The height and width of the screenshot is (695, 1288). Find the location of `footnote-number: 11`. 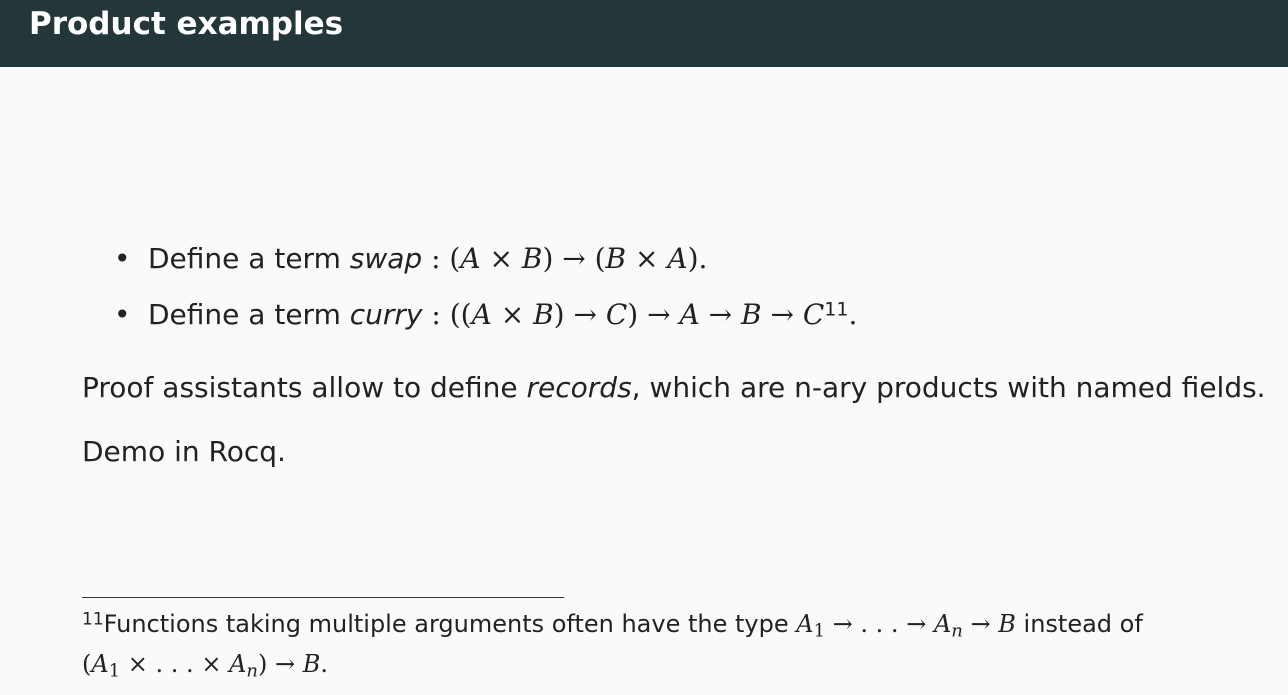

footnote-number: 11 is located at coordinates (93, 619).